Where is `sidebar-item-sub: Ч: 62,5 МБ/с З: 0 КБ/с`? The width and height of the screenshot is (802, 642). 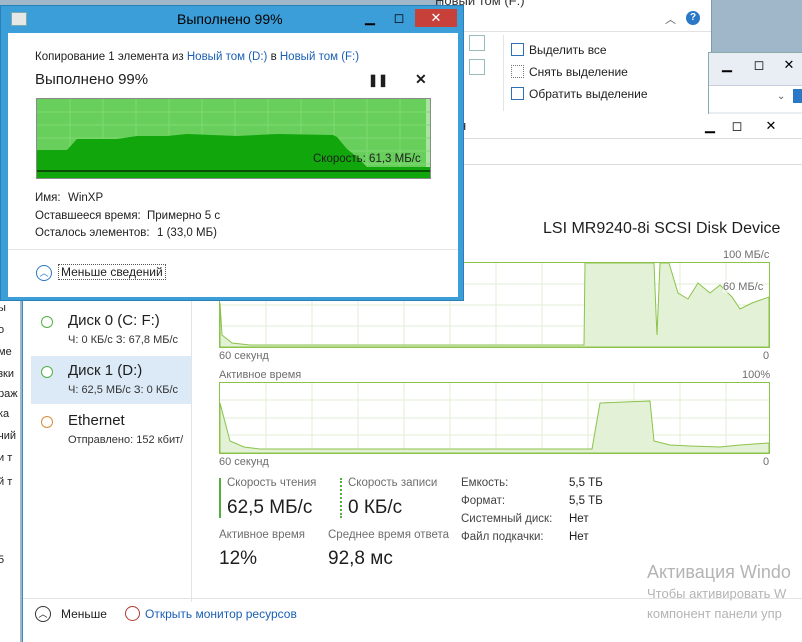 sidebar-item-sub: Ч: 62,5 МБ/с З: 0 КБ/с is located at coordinates (123, 390).